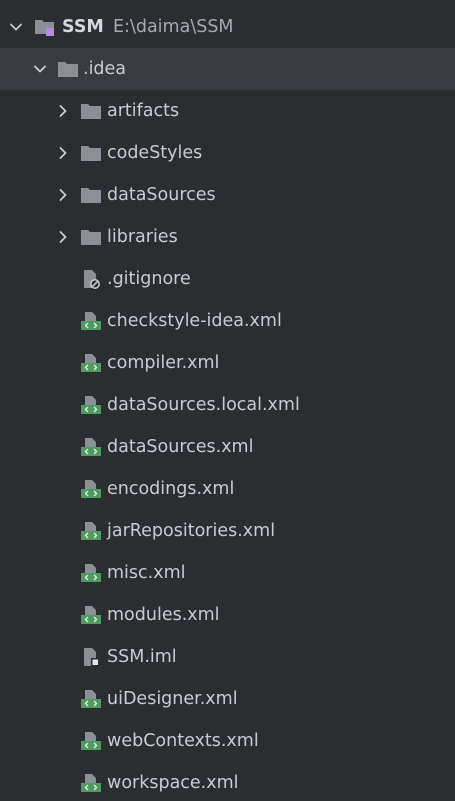 This screenshot has height=801, width=455. I want to click on file-name: modules.xml, so click(163, 615).